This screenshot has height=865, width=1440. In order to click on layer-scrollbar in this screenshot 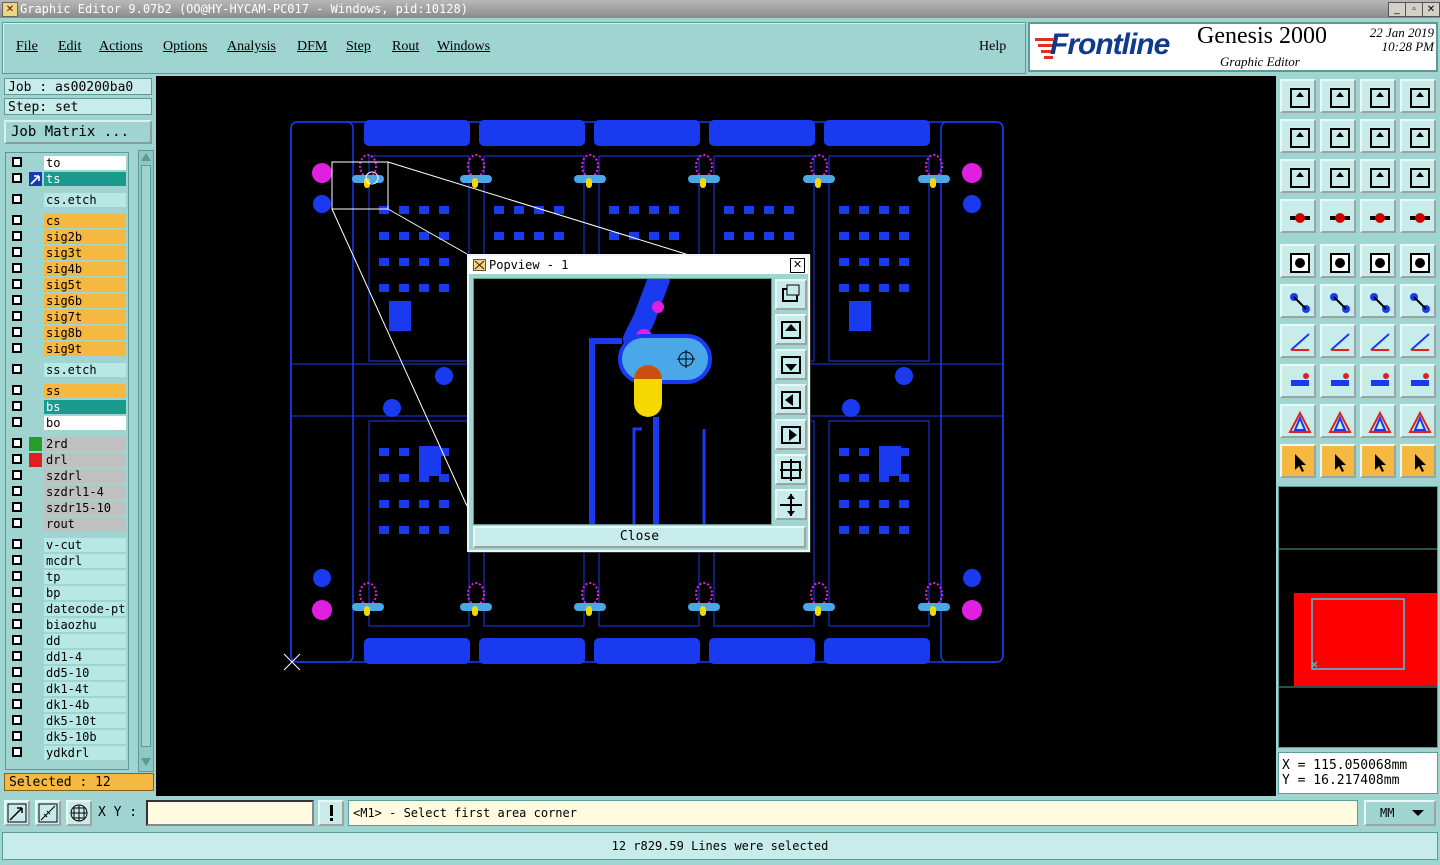, I will do `click(146, 461)`.